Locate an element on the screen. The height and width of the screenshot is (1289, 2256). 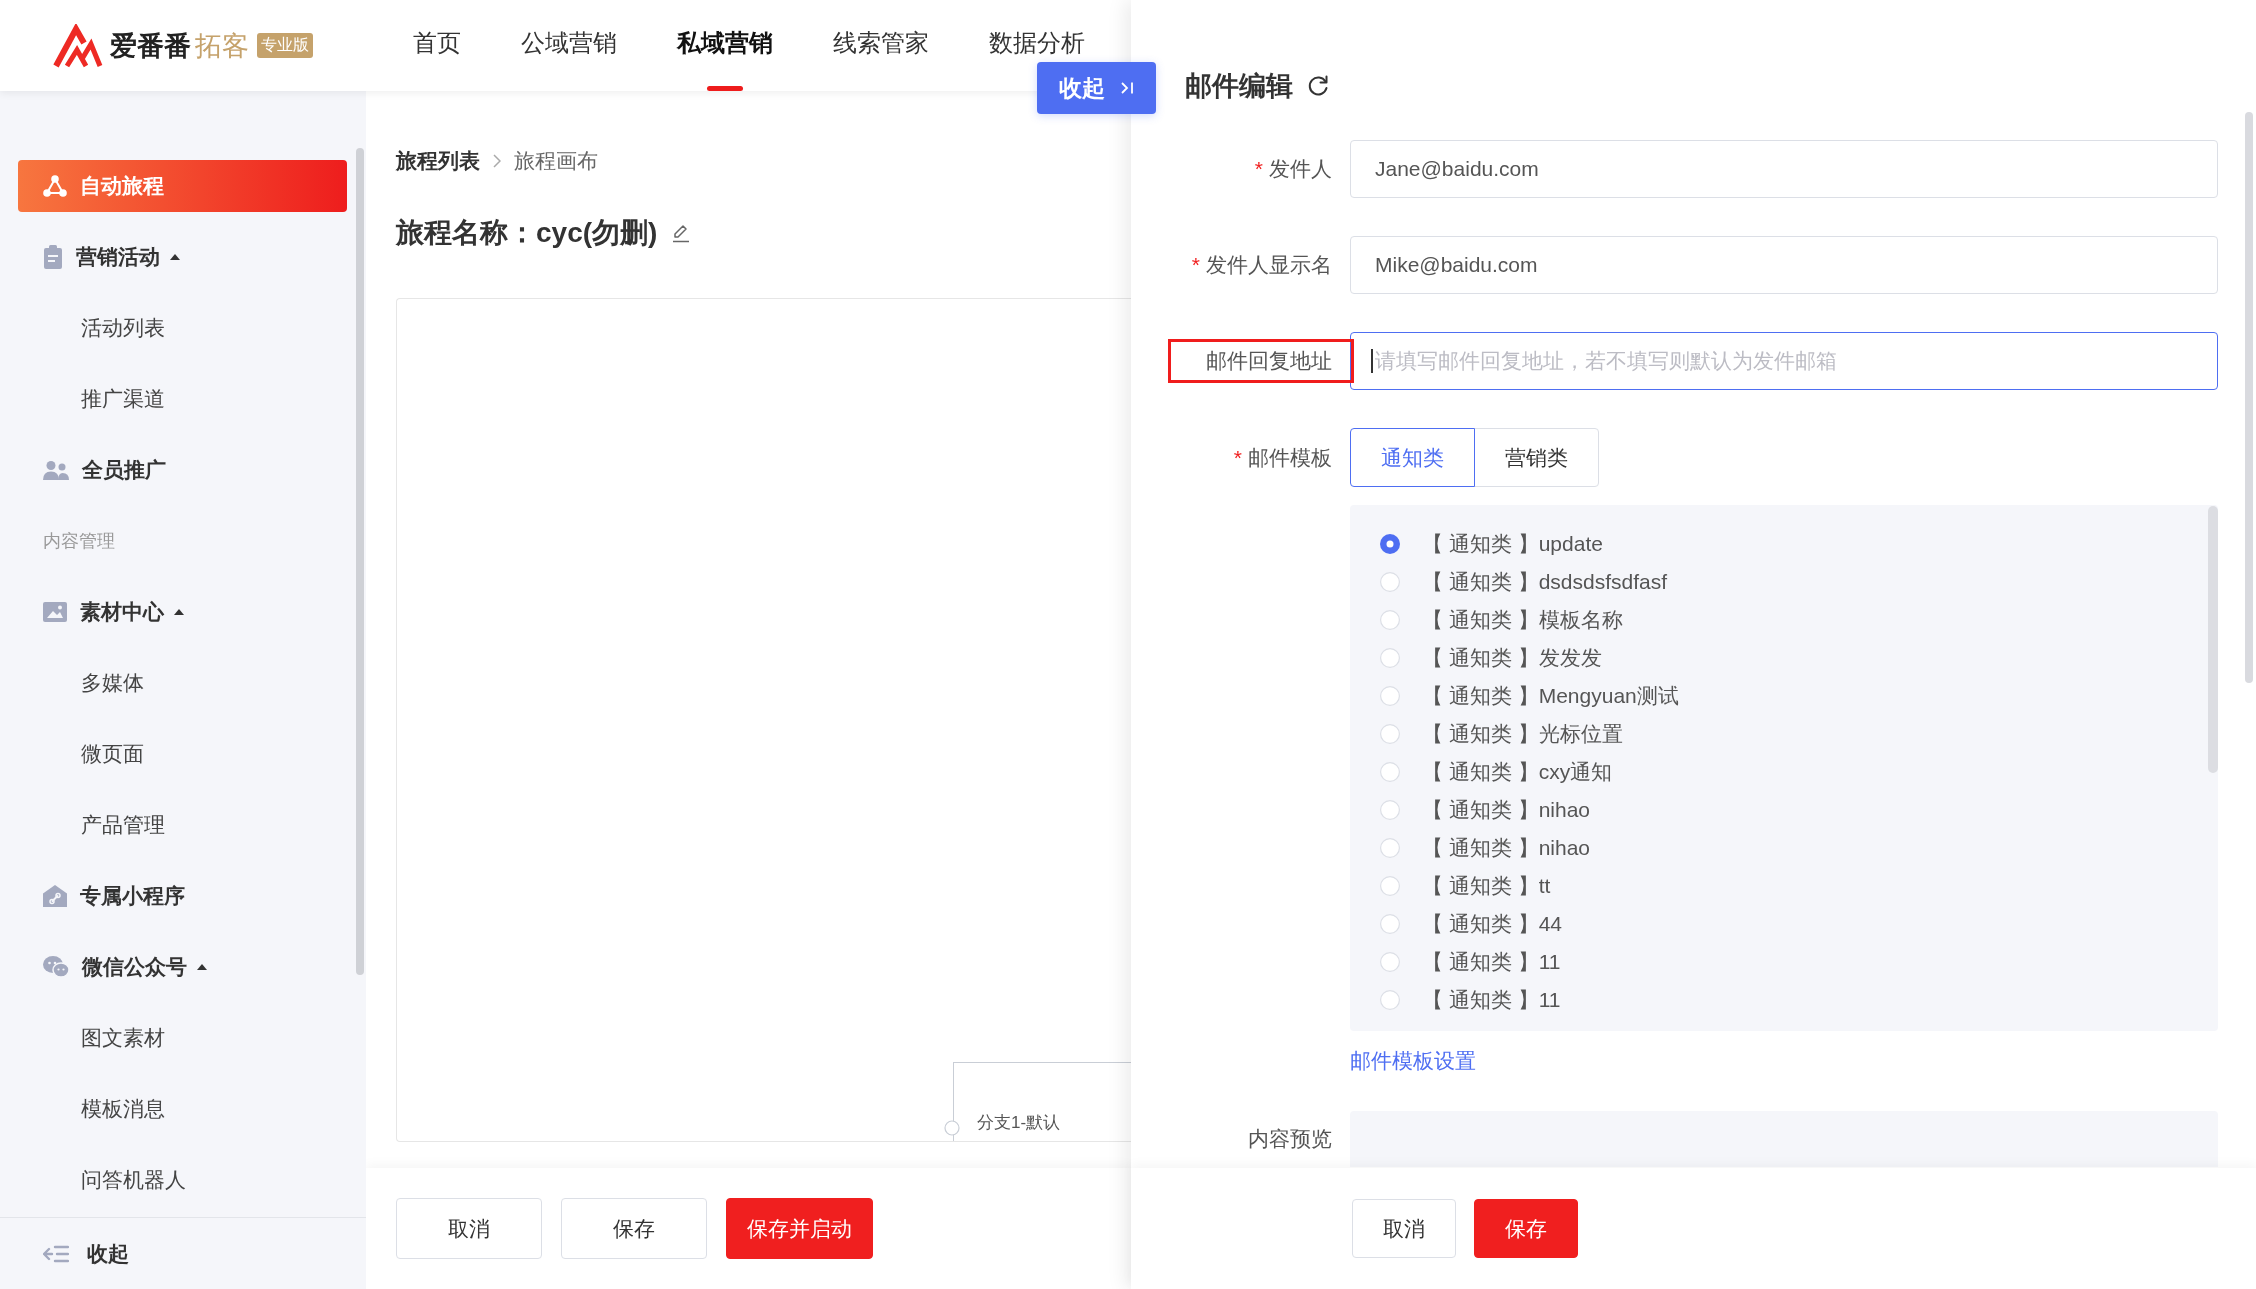
template-option: 【 通知类 】update is located at coordinates (1476, 544).